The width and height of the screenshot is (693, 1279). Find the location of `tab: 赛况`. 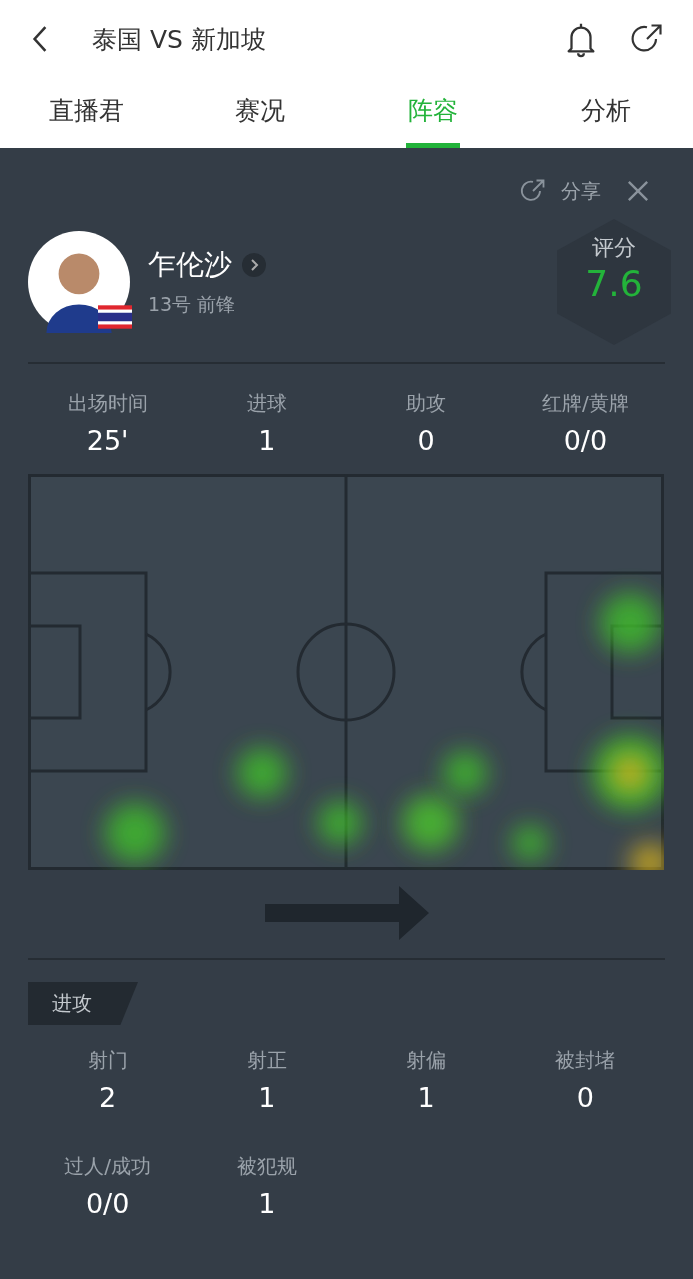

tab: 赛况 is located at coordinates (259, 113).